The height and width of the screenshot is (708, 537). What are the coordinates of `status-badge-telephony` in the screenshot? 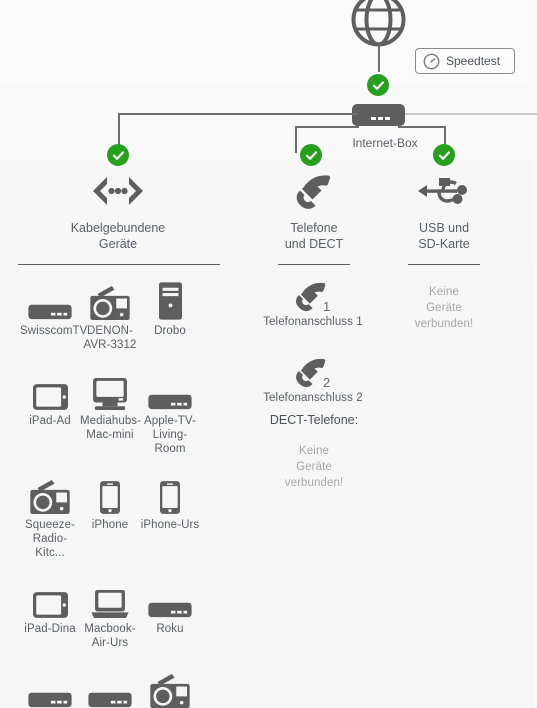 It's located at (311, 155).